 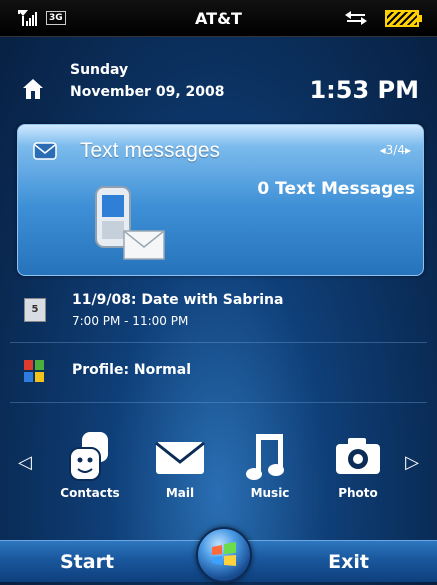 What do you see at coordinates (358, 493) in the screenshot?
I see `app-label: Photo` at bounding box center [358, 493].